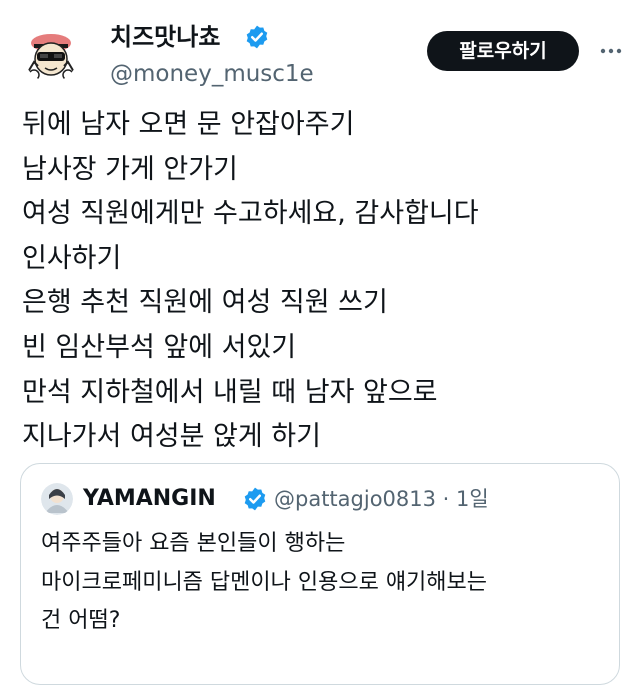  I want to click on quoted-author-avatar, so click(57, 499).